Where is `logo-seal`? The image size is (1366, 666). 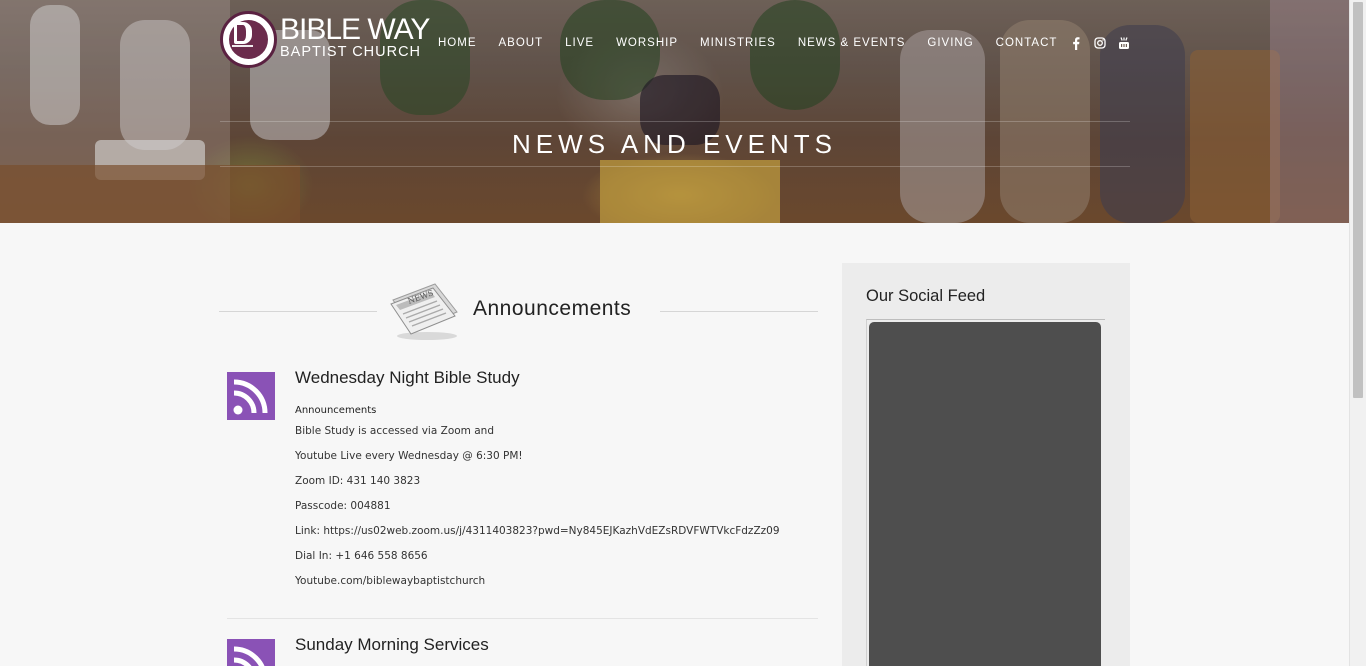
logo-seal is located at coordinates (248, 39).